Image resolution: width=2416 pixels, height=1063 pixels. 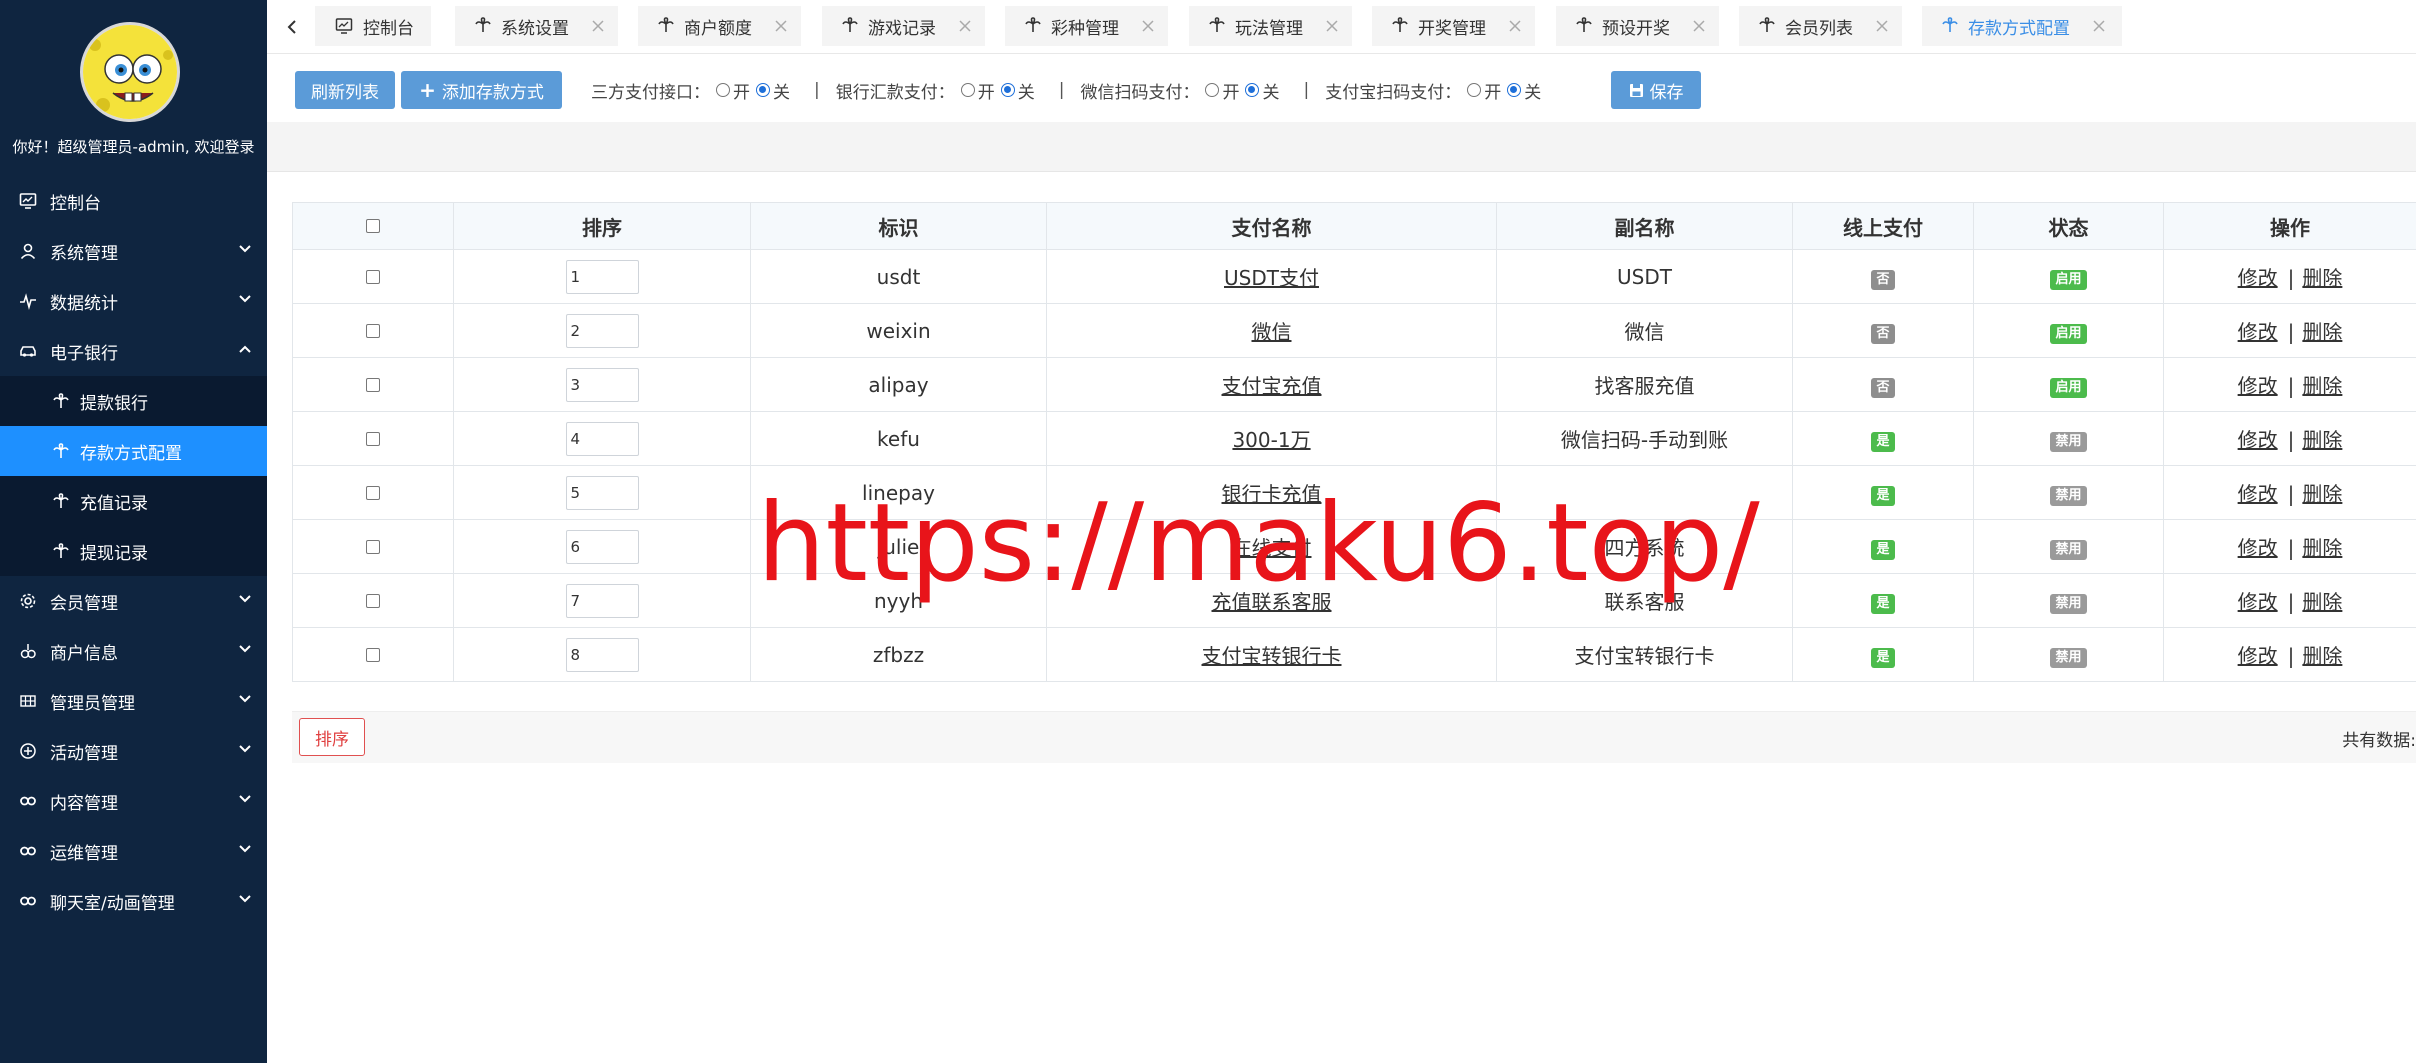 I want to click on tab-play-methods: 玩法管理, so click(x=1270, y=26).